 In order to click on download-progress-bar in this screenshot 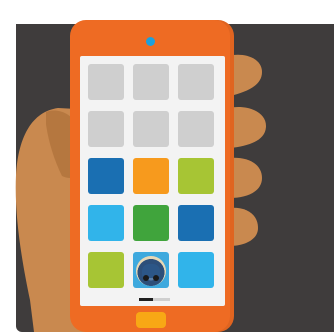, I will do `click(154, 299)`.